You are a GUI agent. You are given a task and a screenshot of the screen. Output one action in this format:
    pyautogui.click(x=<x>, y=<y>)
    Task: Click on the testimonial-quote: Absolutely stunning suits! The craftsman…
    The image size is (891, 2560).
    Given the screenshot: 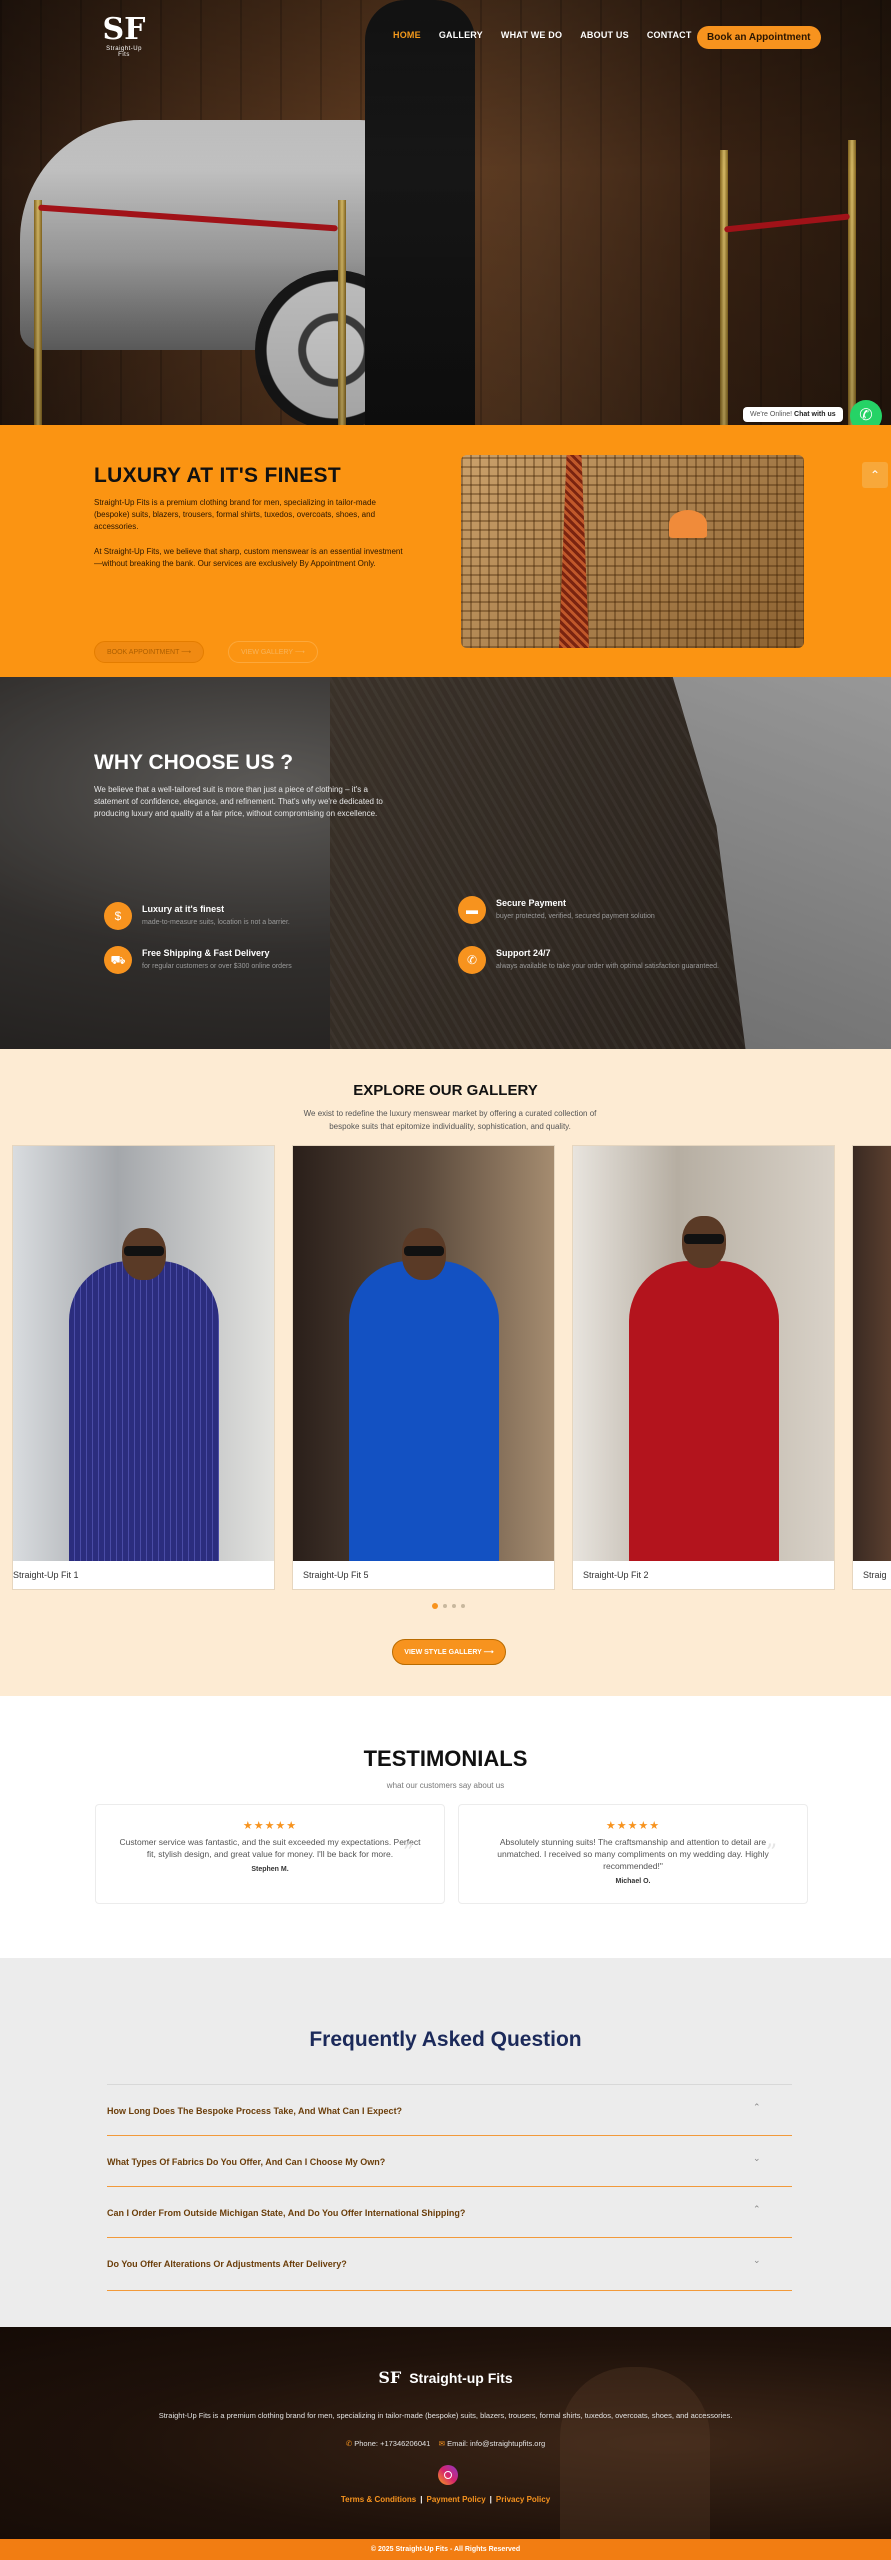 What is the action you would take?
    pyautogui.click(x=633, y=1854)
    